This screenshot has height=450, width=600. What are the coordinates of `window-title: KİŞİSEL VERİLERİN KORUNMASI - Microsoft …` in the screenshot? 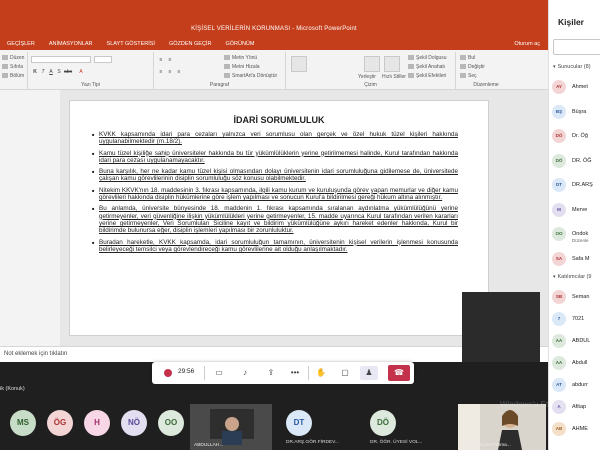 It's located at (274, 29).